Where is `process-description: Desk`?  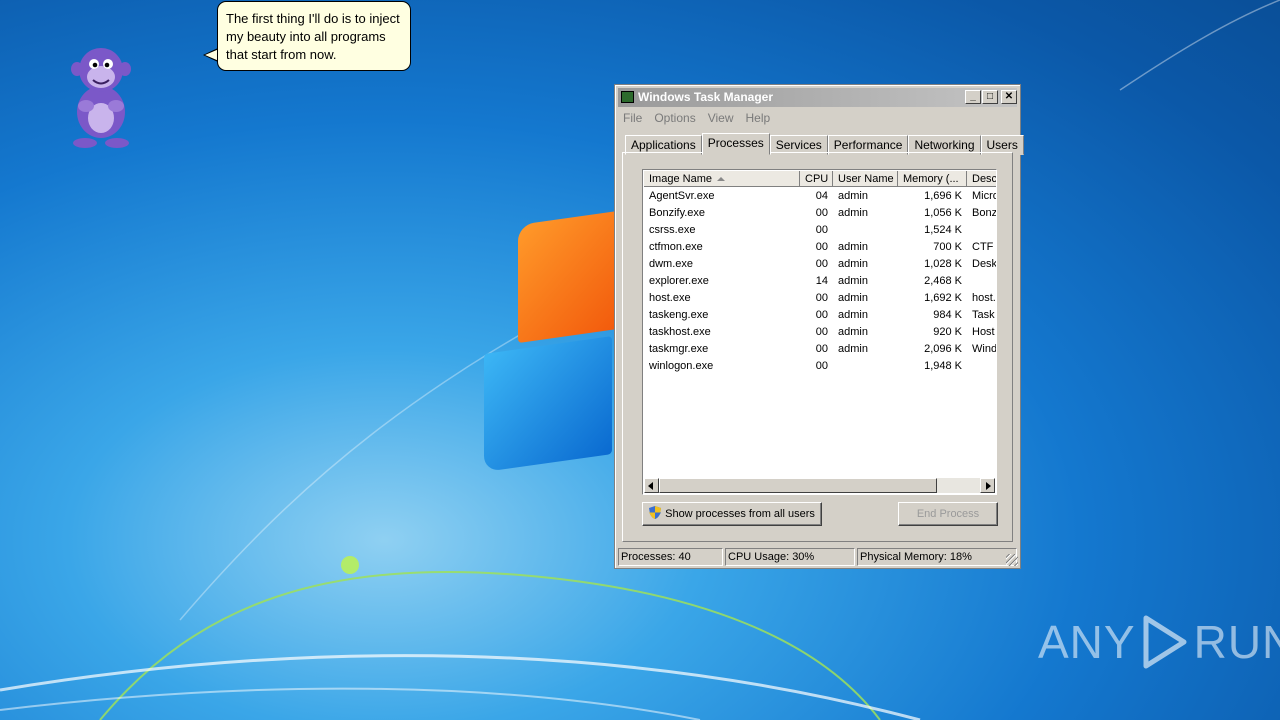 process-description: Desk is located at coordinates (984, 264).